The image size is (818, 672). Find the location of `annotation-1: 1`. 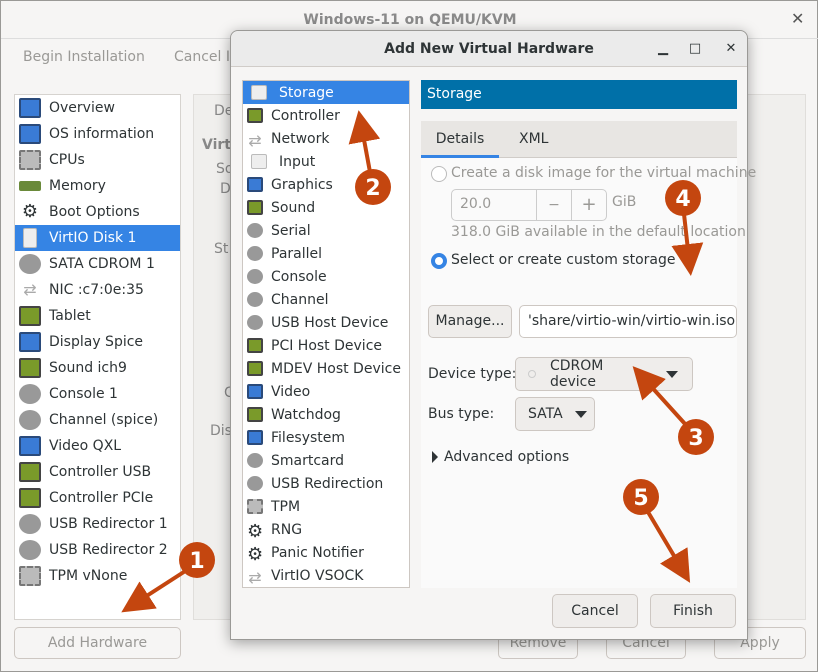

annotation-1: 1 is located at coordinates (168, 577).